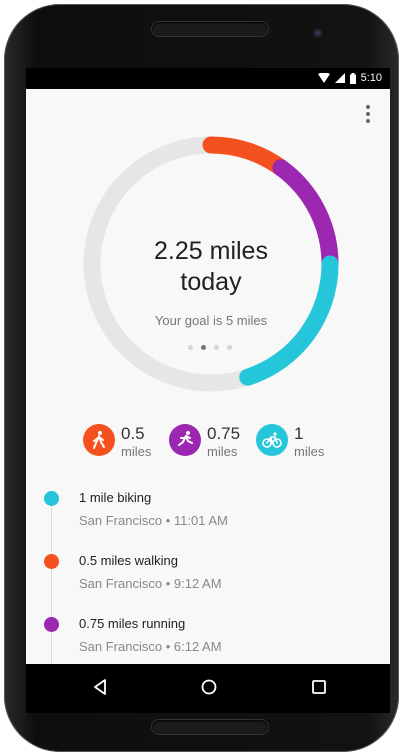  What do you see at coordinates (368, 114) in the screenshot?
I see `overflow-menu-button` at bounding box center [368, 114].